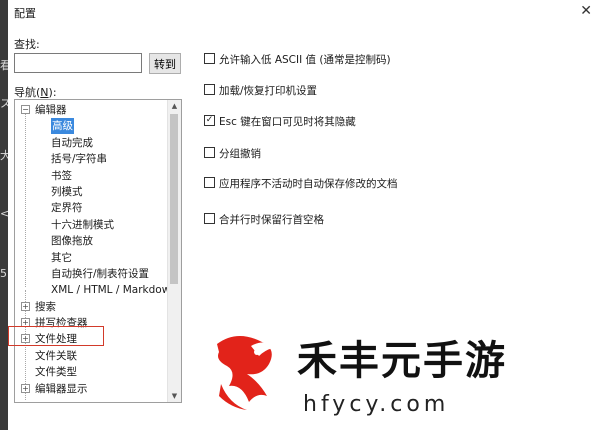  Describe the element at coordinates (384, 121) in the screenshot. I see `option-row: ✓ Esc 键在窗口可见时将其隐藏` at that location.